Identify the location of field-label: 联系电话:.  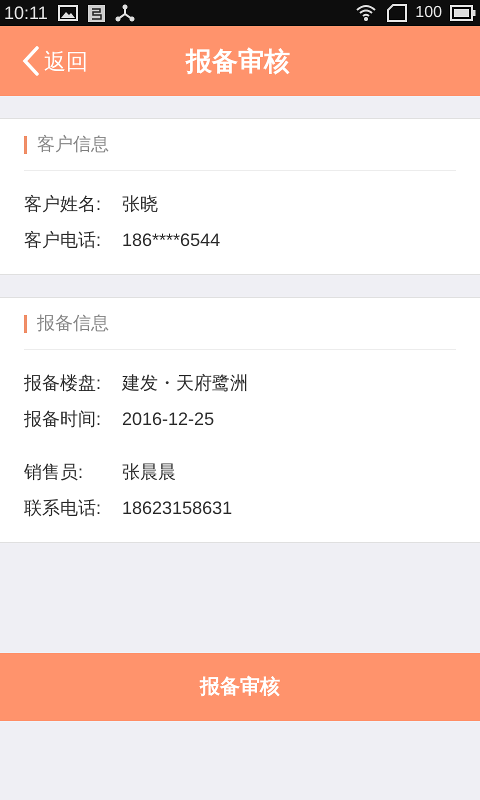
(63, 508).